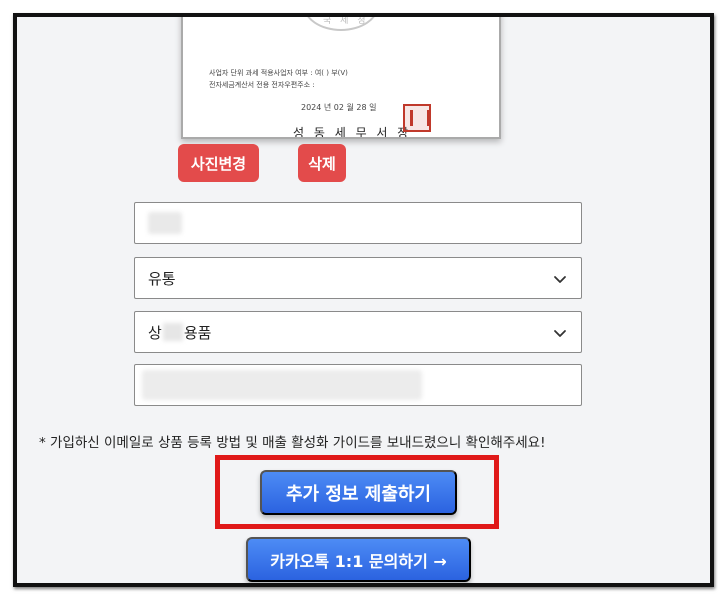 The width and height of the screenshot is (728, 602). I want to click on doc-office: 성 동 세 무 서 장, so click(352, 132).